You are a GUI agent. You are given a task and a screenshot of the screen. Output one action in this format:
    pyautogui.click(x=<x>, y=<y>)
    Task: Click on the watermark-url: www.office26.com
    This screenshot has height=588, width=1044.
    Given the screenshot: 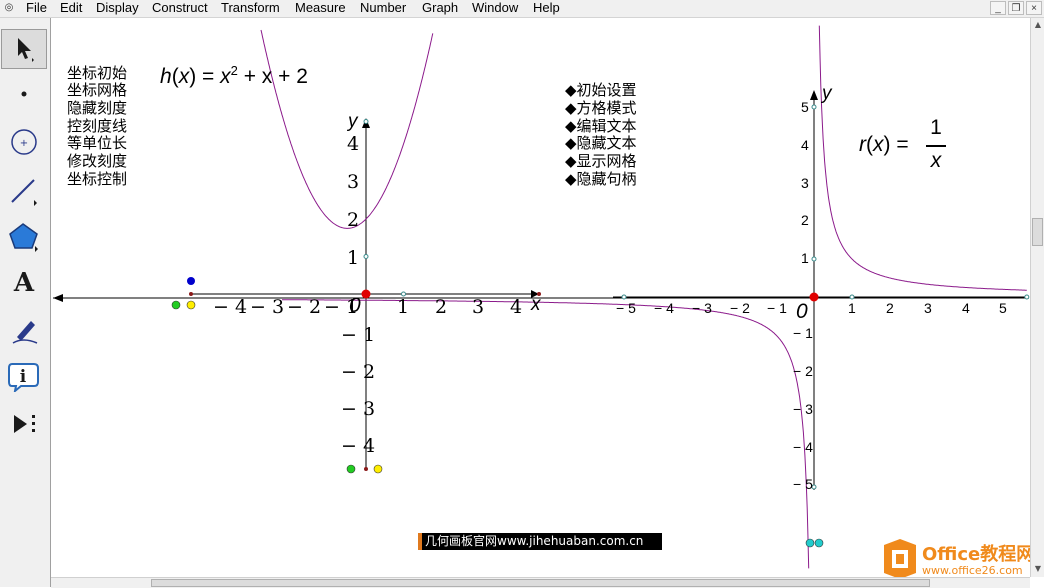 What is the action you would take?
    pyautogui.click(x=972, y=570)
    